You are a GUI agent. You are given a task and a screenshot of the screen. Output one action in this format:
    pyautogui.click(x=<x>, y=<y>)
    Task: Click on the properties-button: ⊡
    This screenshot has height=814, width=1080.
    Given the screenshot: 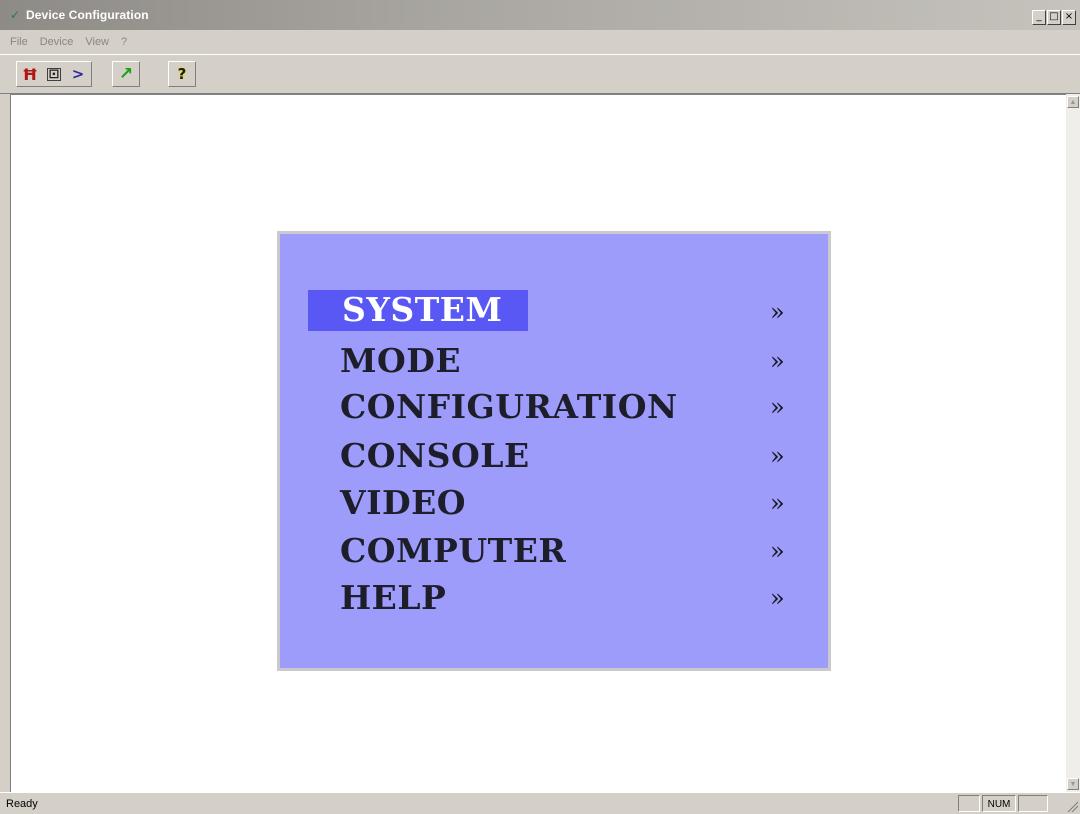 What is the action you would take?
    pyautogui.click(x=54, y=74)
    